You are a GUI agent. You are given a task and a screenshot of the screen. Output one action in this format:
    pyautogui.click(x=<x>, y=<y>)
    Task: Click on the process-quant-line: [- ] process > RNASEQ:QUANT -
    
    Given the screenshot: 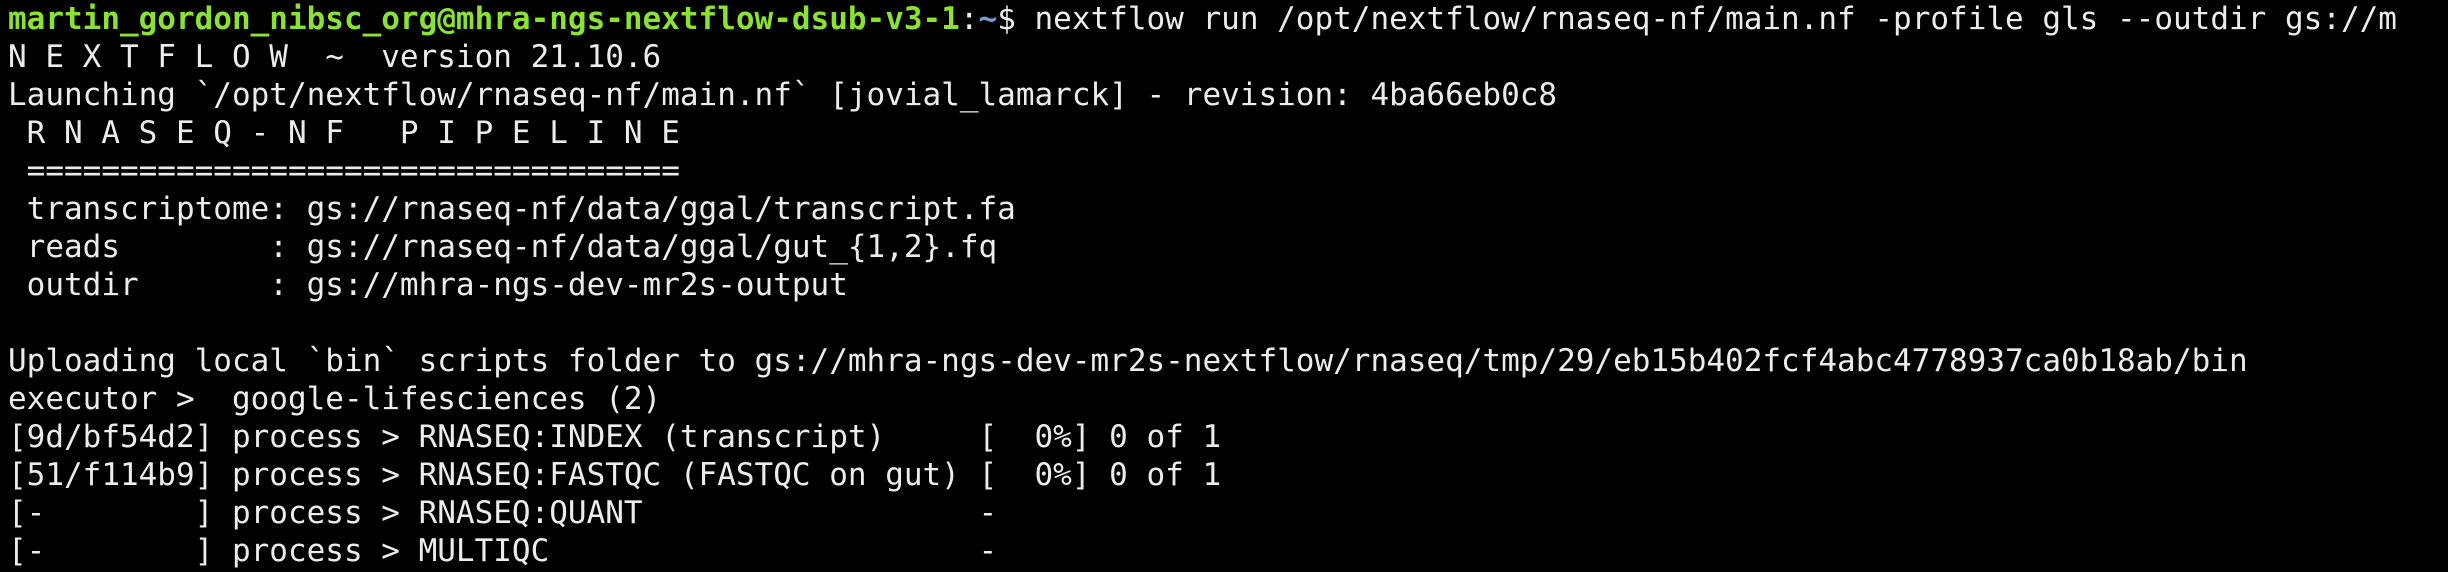 What is the action you would take?
    pyautogui.click(x=503, y=513)
    